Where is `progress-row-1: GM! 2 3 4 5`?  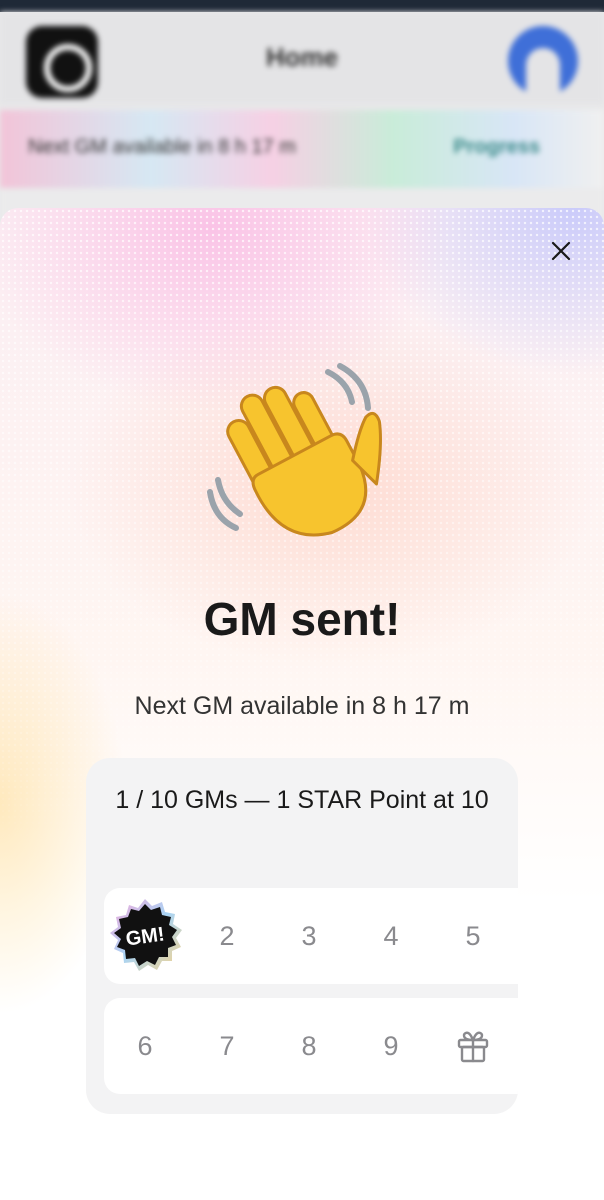
progress-row-1: GM! 2 3 4 5 is located at coordinates (311, 936).